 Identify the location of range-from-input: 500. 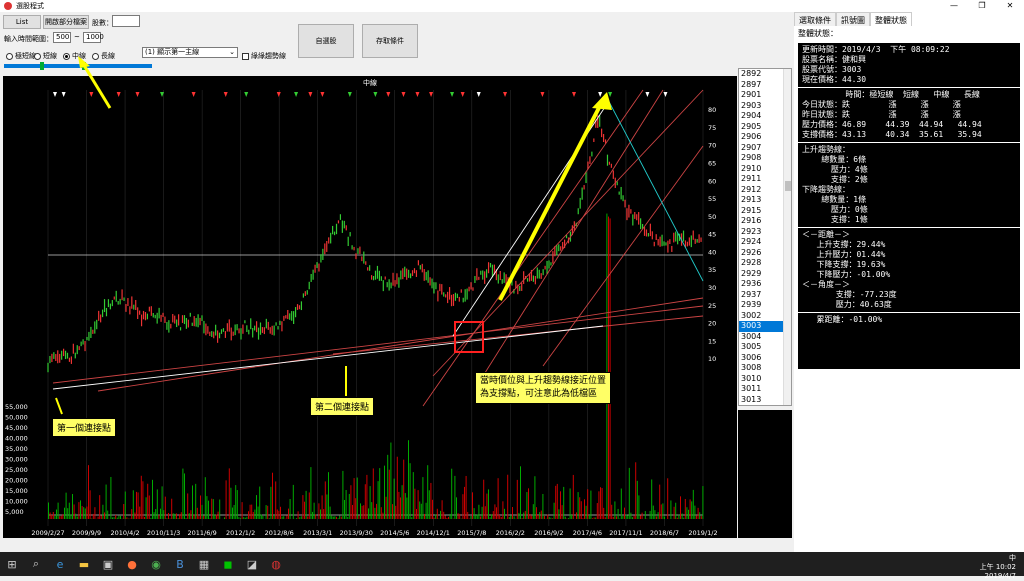
(62, 37).